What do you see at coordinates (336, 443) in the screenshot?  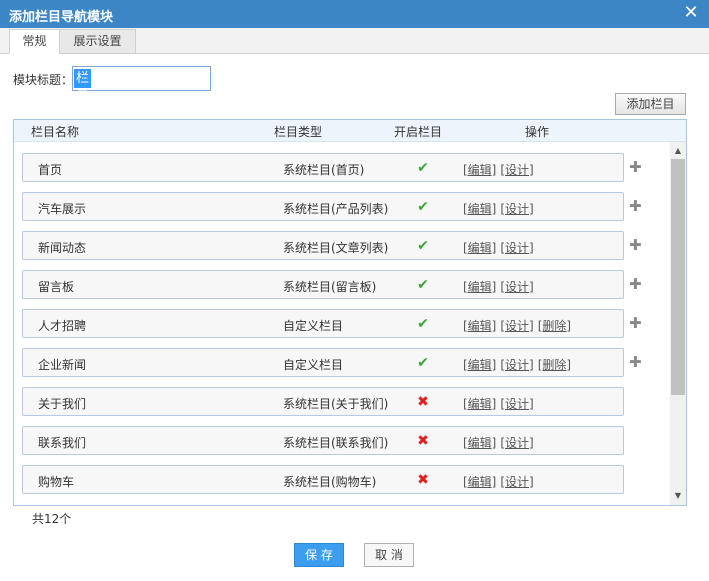 I see `row-type: 系统栏目(联系我们)` at bounding box center [336, 443].